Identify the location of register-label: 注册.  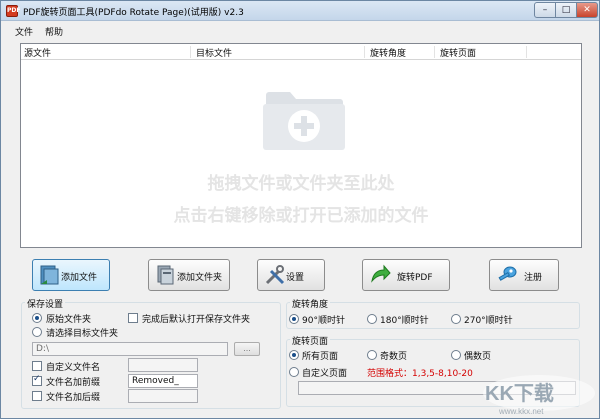
(533, 278).